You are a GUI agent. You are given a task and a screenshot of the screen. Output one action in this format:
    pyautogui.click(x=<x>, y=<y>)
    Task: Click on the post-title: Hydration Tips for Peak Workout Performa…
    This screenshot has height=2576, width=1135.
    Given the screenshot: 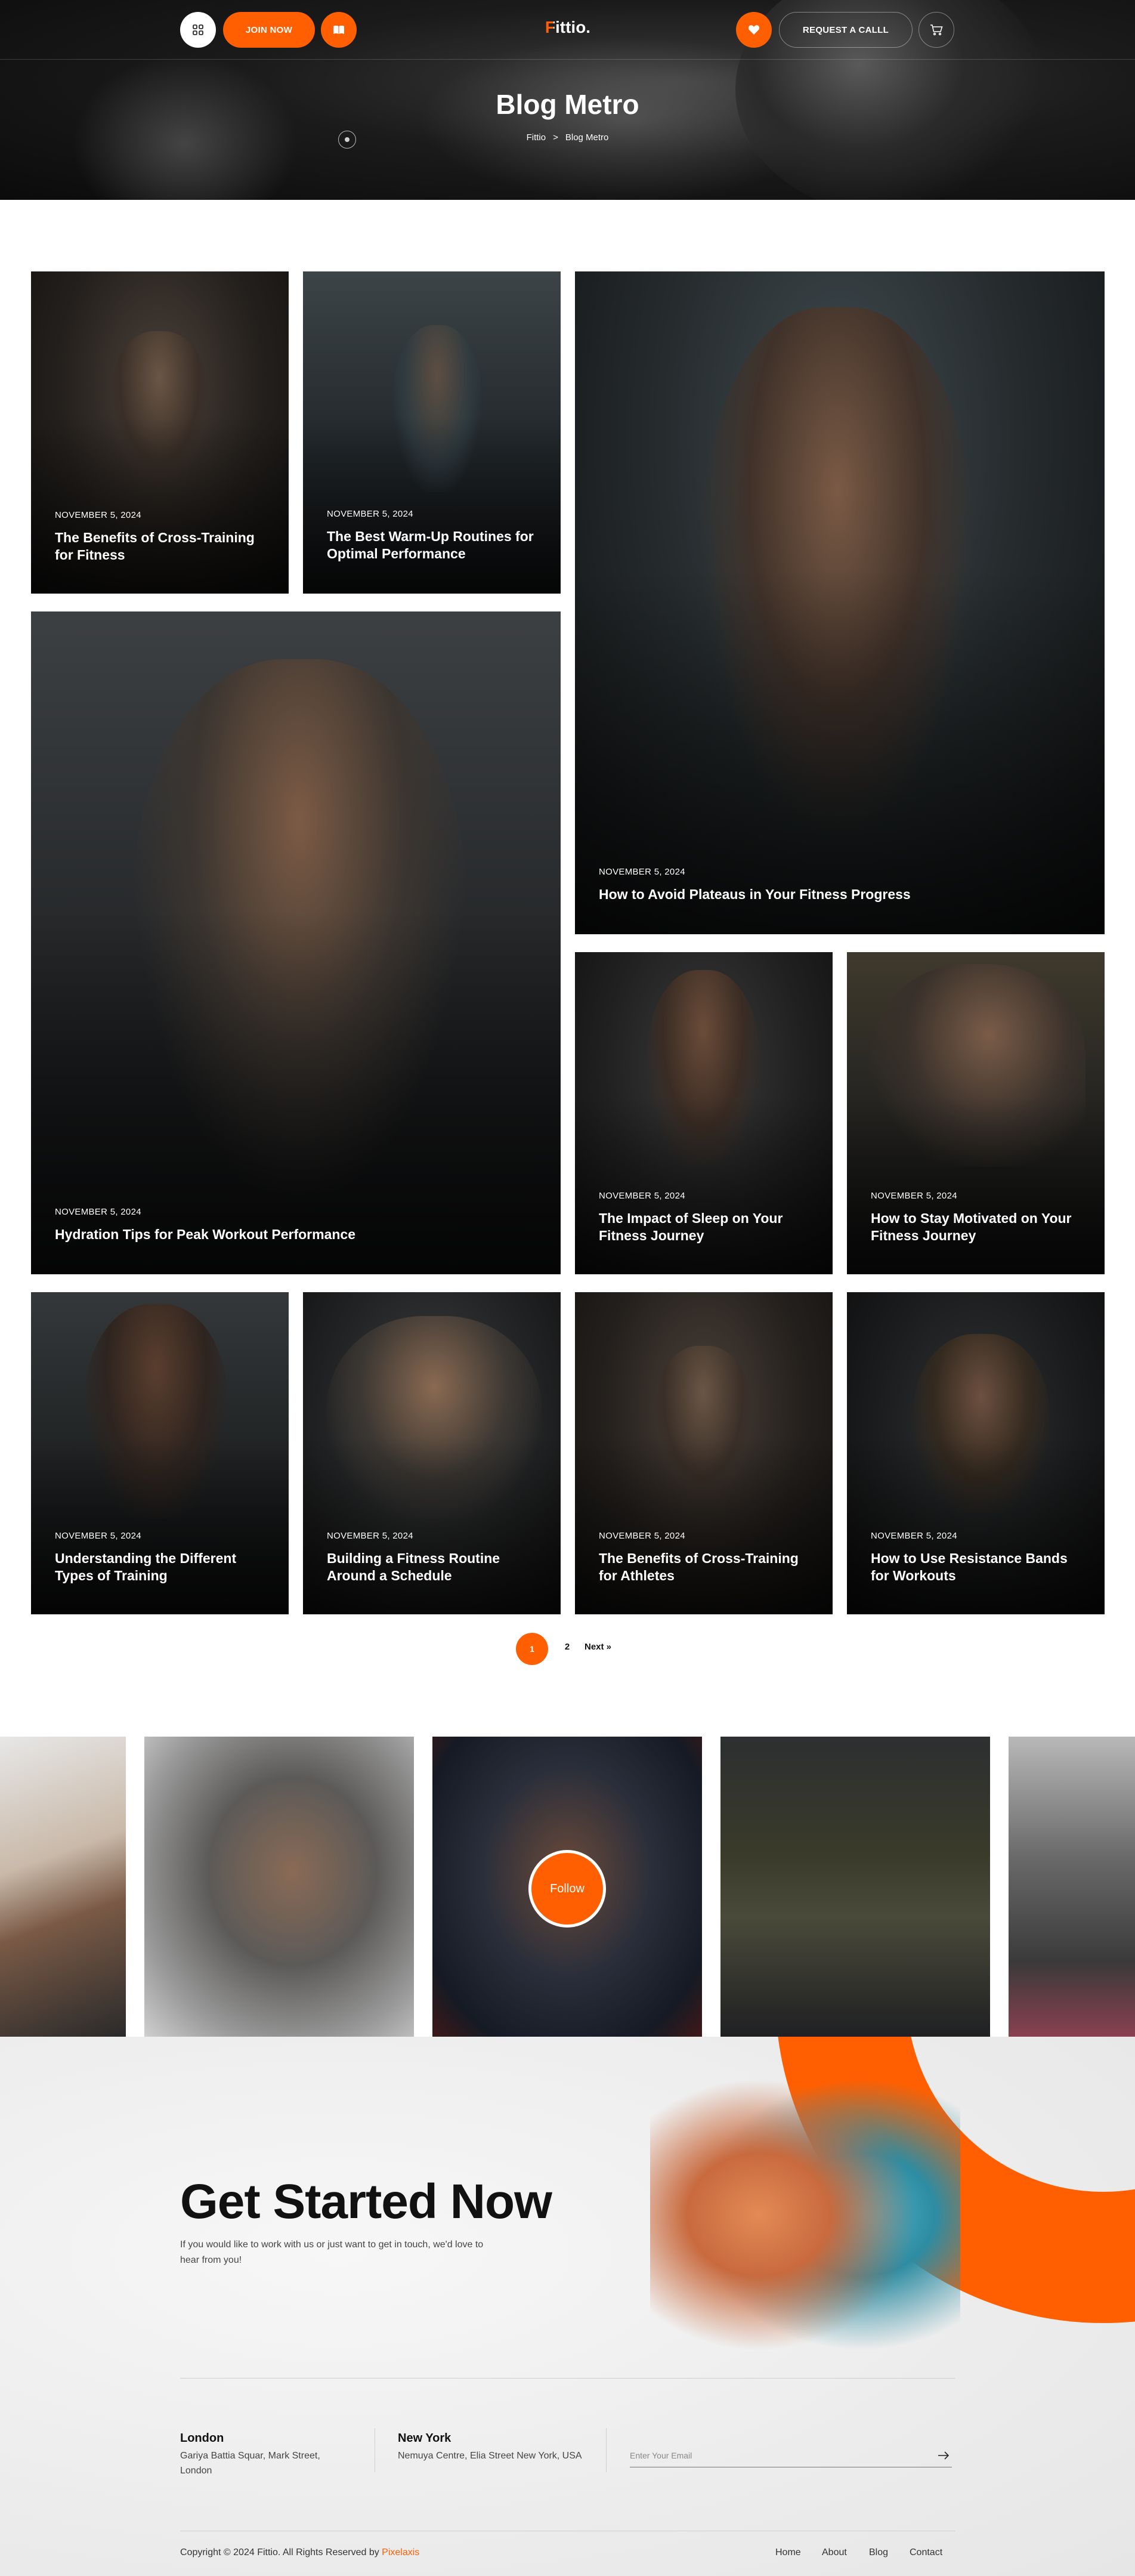 What is the action you would take?
    pyautogui.click(x=296, y=1234)
    